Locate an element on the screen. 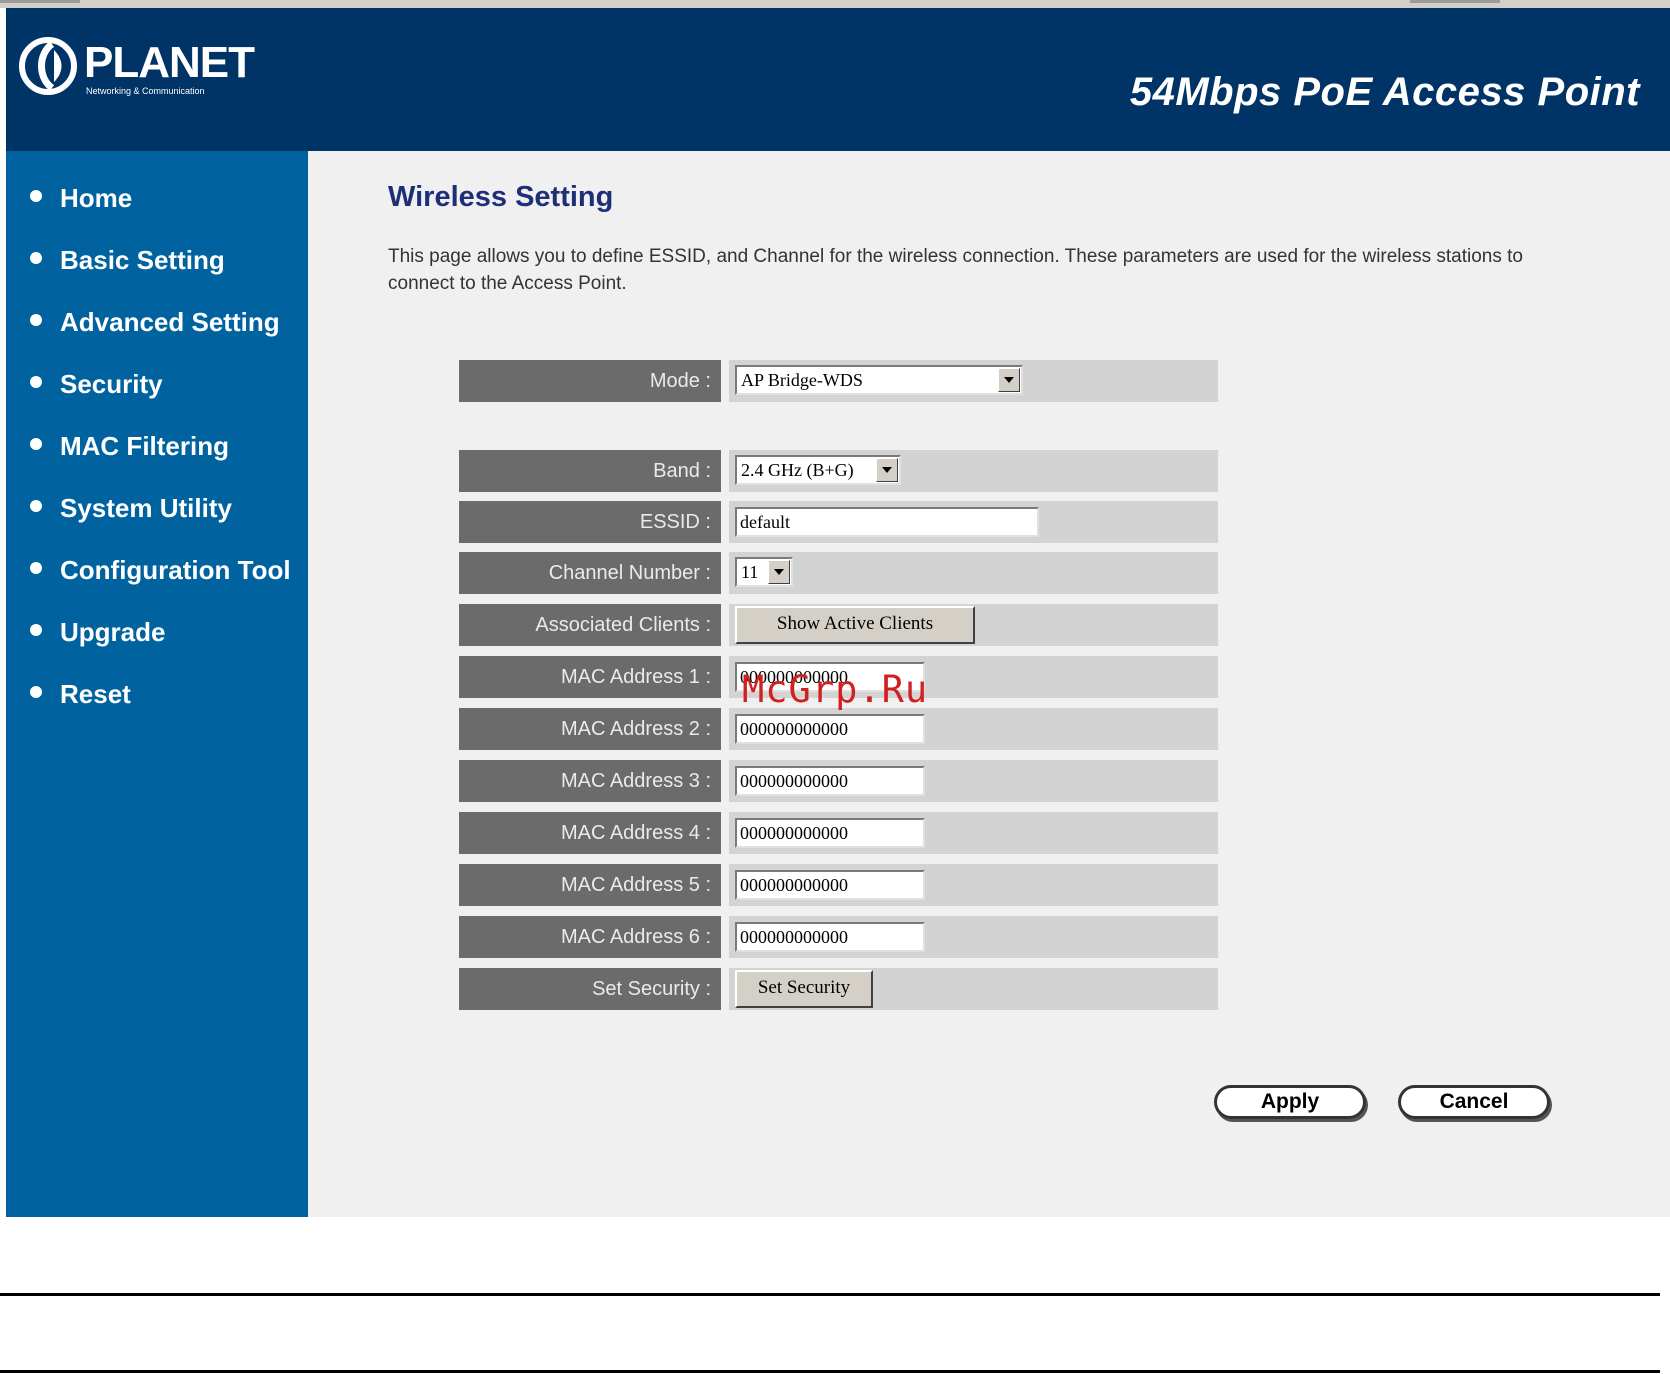 The height and width of the screenshot is (1374, 1670). mac-address-5-cell: 000000000000 is located at coordinates (973, 885).